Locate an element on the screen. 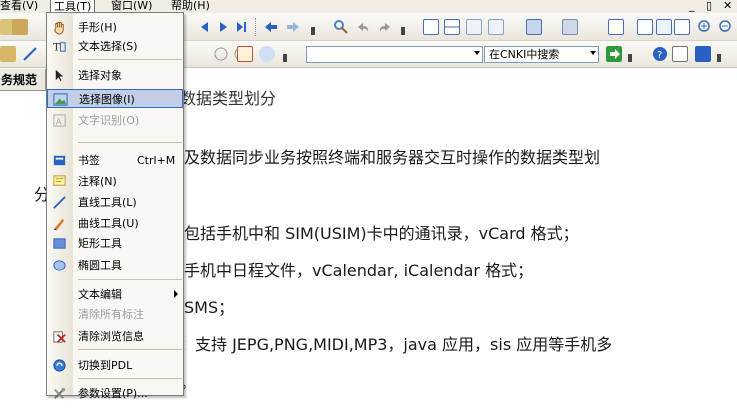 Image resolution: width=737 pixels, height=415 pixels. search-engine-select: 在CNKI中搜索 is located at coordinates (541, 54).